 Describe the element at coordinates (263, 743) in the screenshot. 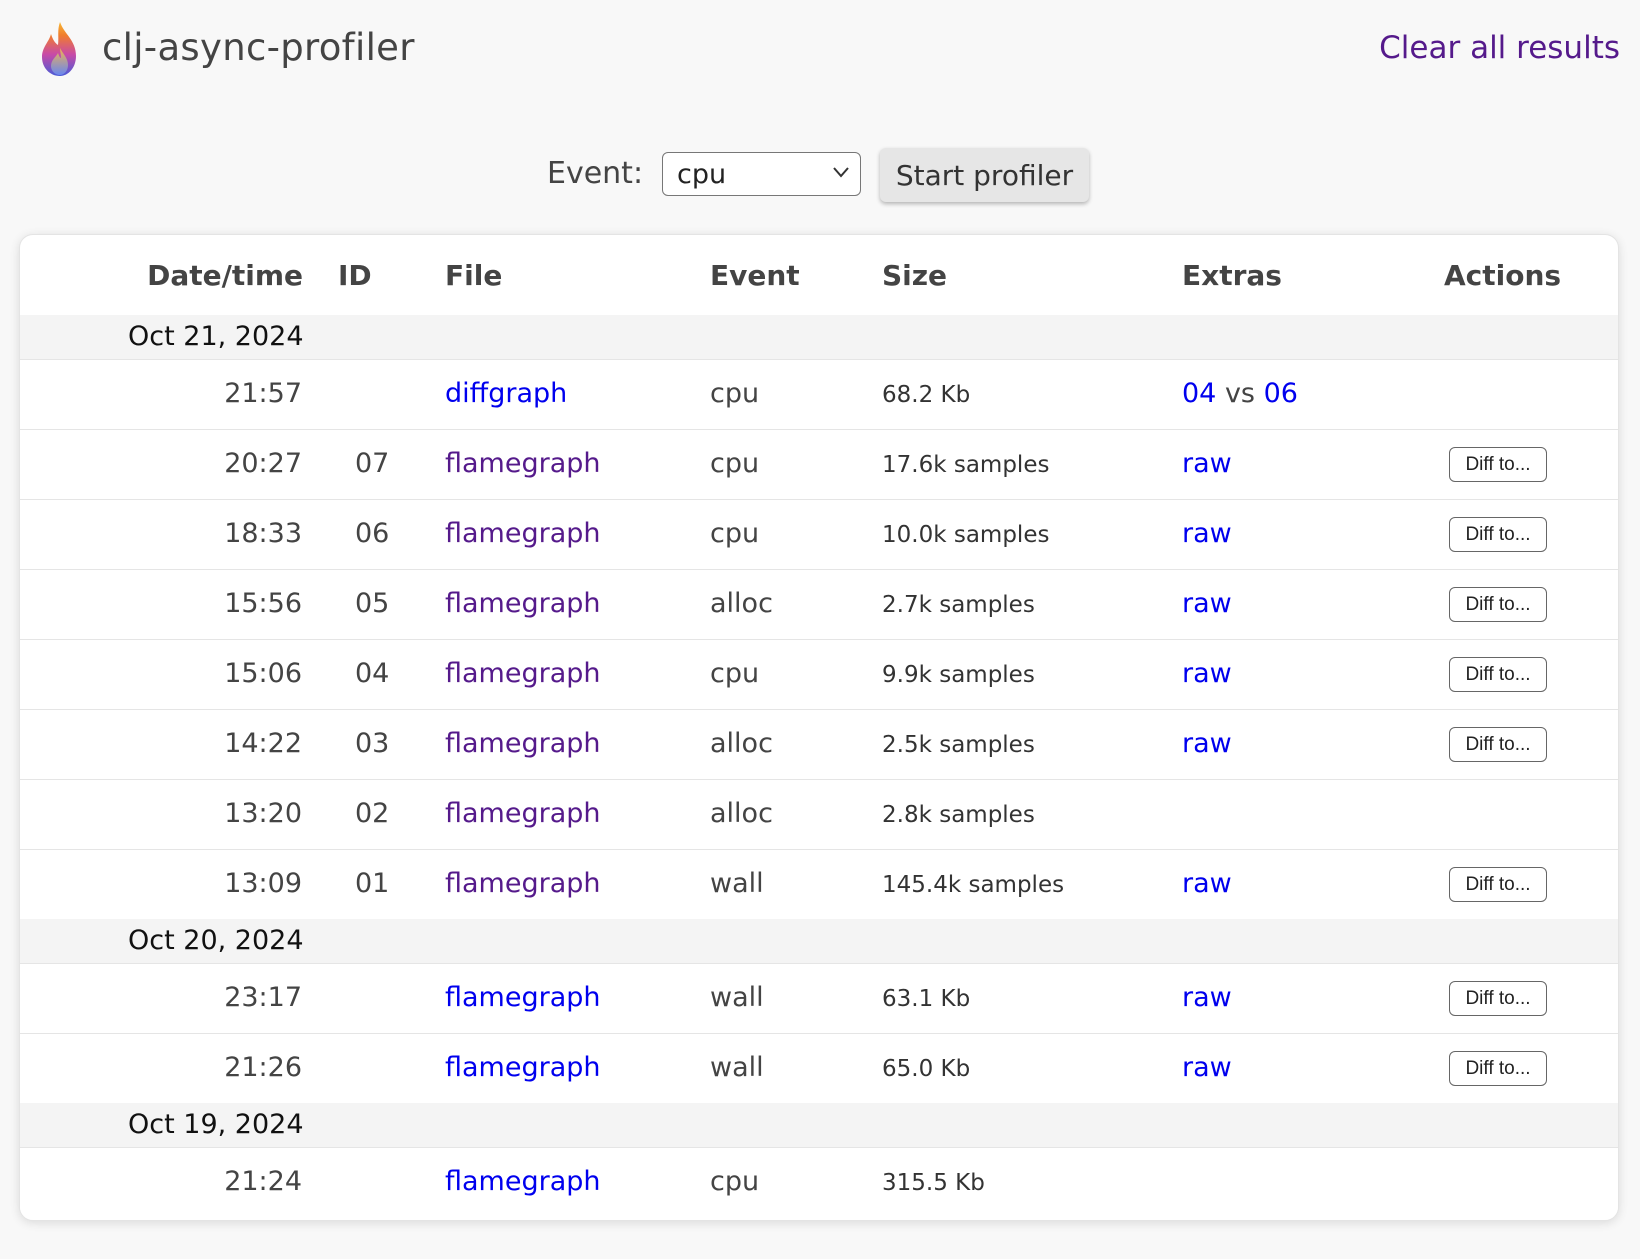

I see `row-time: 14:22` at that location.